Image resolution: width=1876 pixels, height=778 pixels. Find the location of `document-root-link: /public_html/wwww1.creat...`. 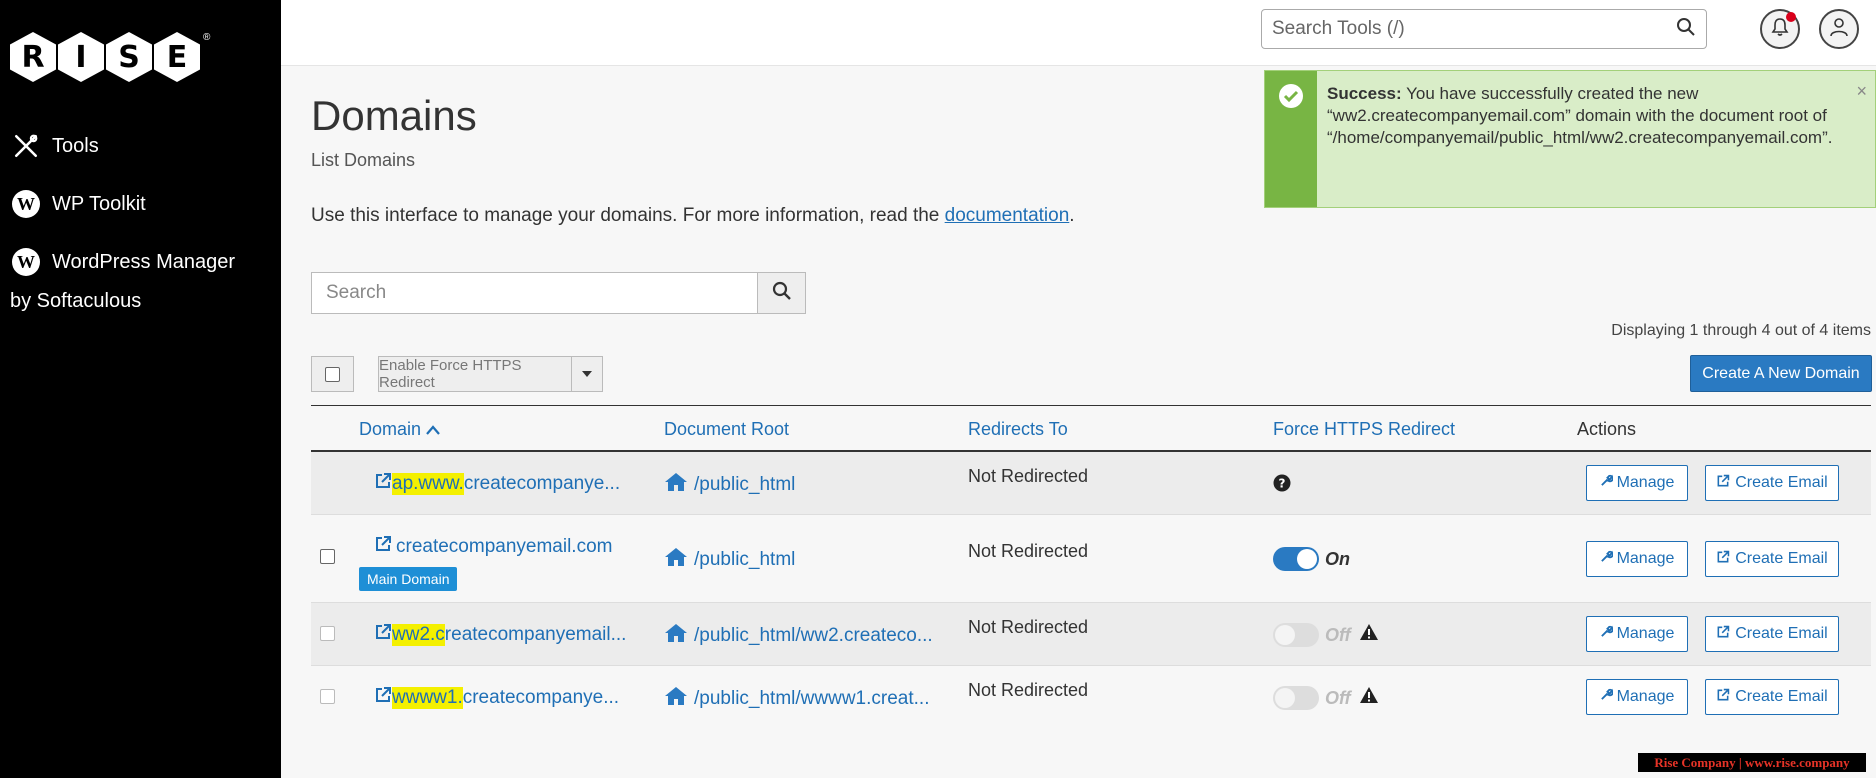

document-root-link: /public_html/wwww1.creat... is located at coordinates (796, 699).